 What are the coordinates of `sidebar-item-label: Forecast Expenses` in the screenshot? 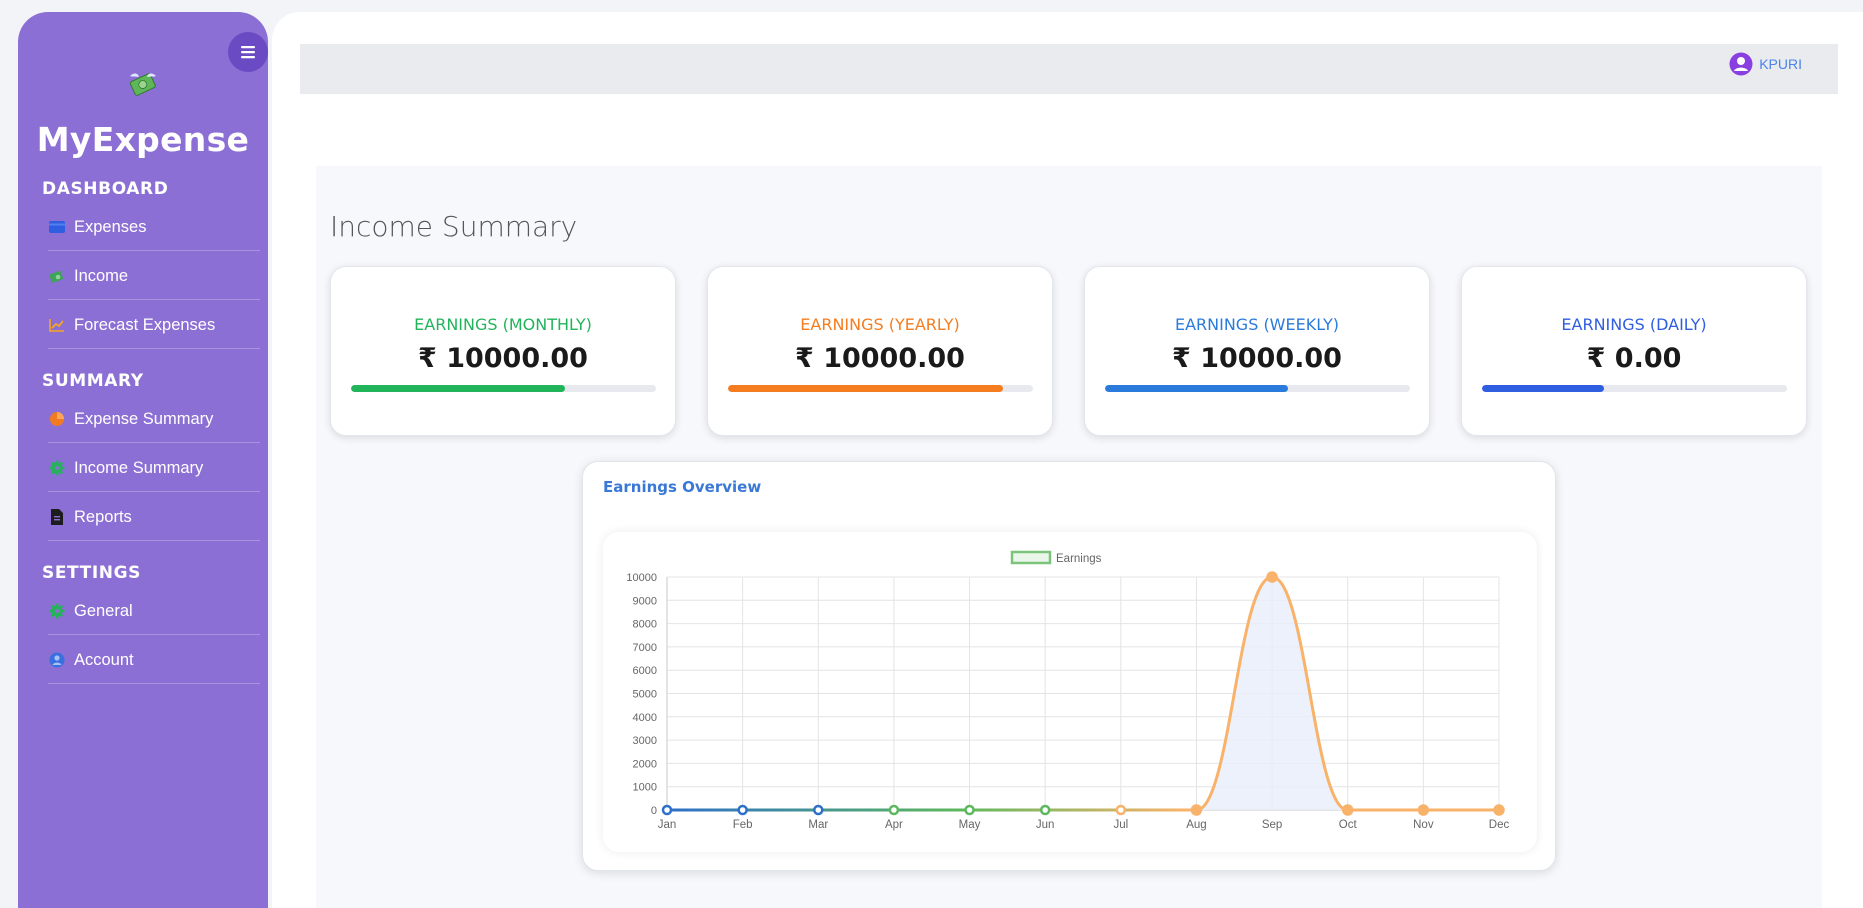 It's located at (145, 324).